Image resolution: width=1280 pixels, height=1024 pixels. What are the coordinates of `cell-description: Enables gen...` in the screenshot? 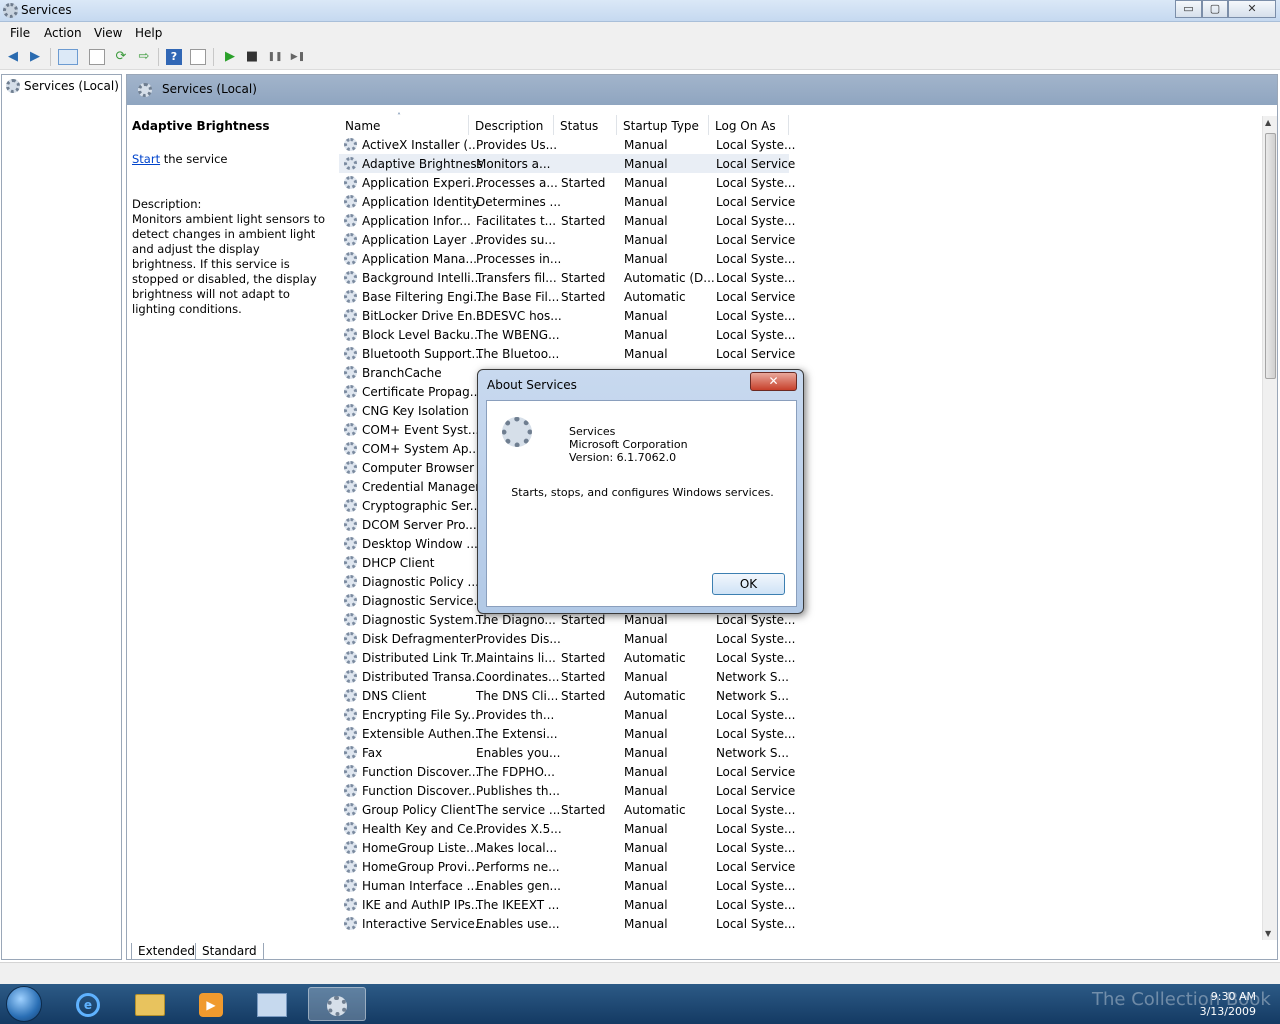 It's located at (518, 886).